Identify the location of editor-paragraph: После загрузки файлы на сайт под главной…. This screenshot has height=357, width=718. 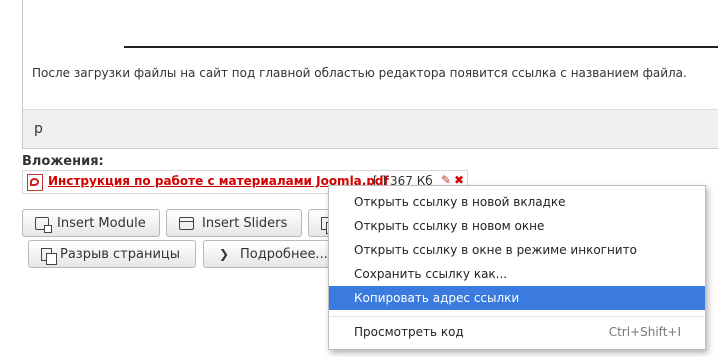
(359, 73).